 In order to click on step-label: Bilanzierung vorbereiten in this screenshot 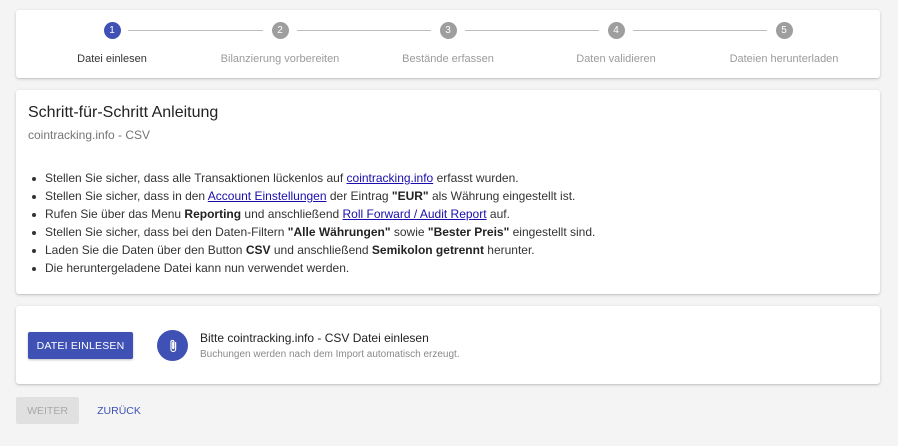, I will do `click(280, 59)`.